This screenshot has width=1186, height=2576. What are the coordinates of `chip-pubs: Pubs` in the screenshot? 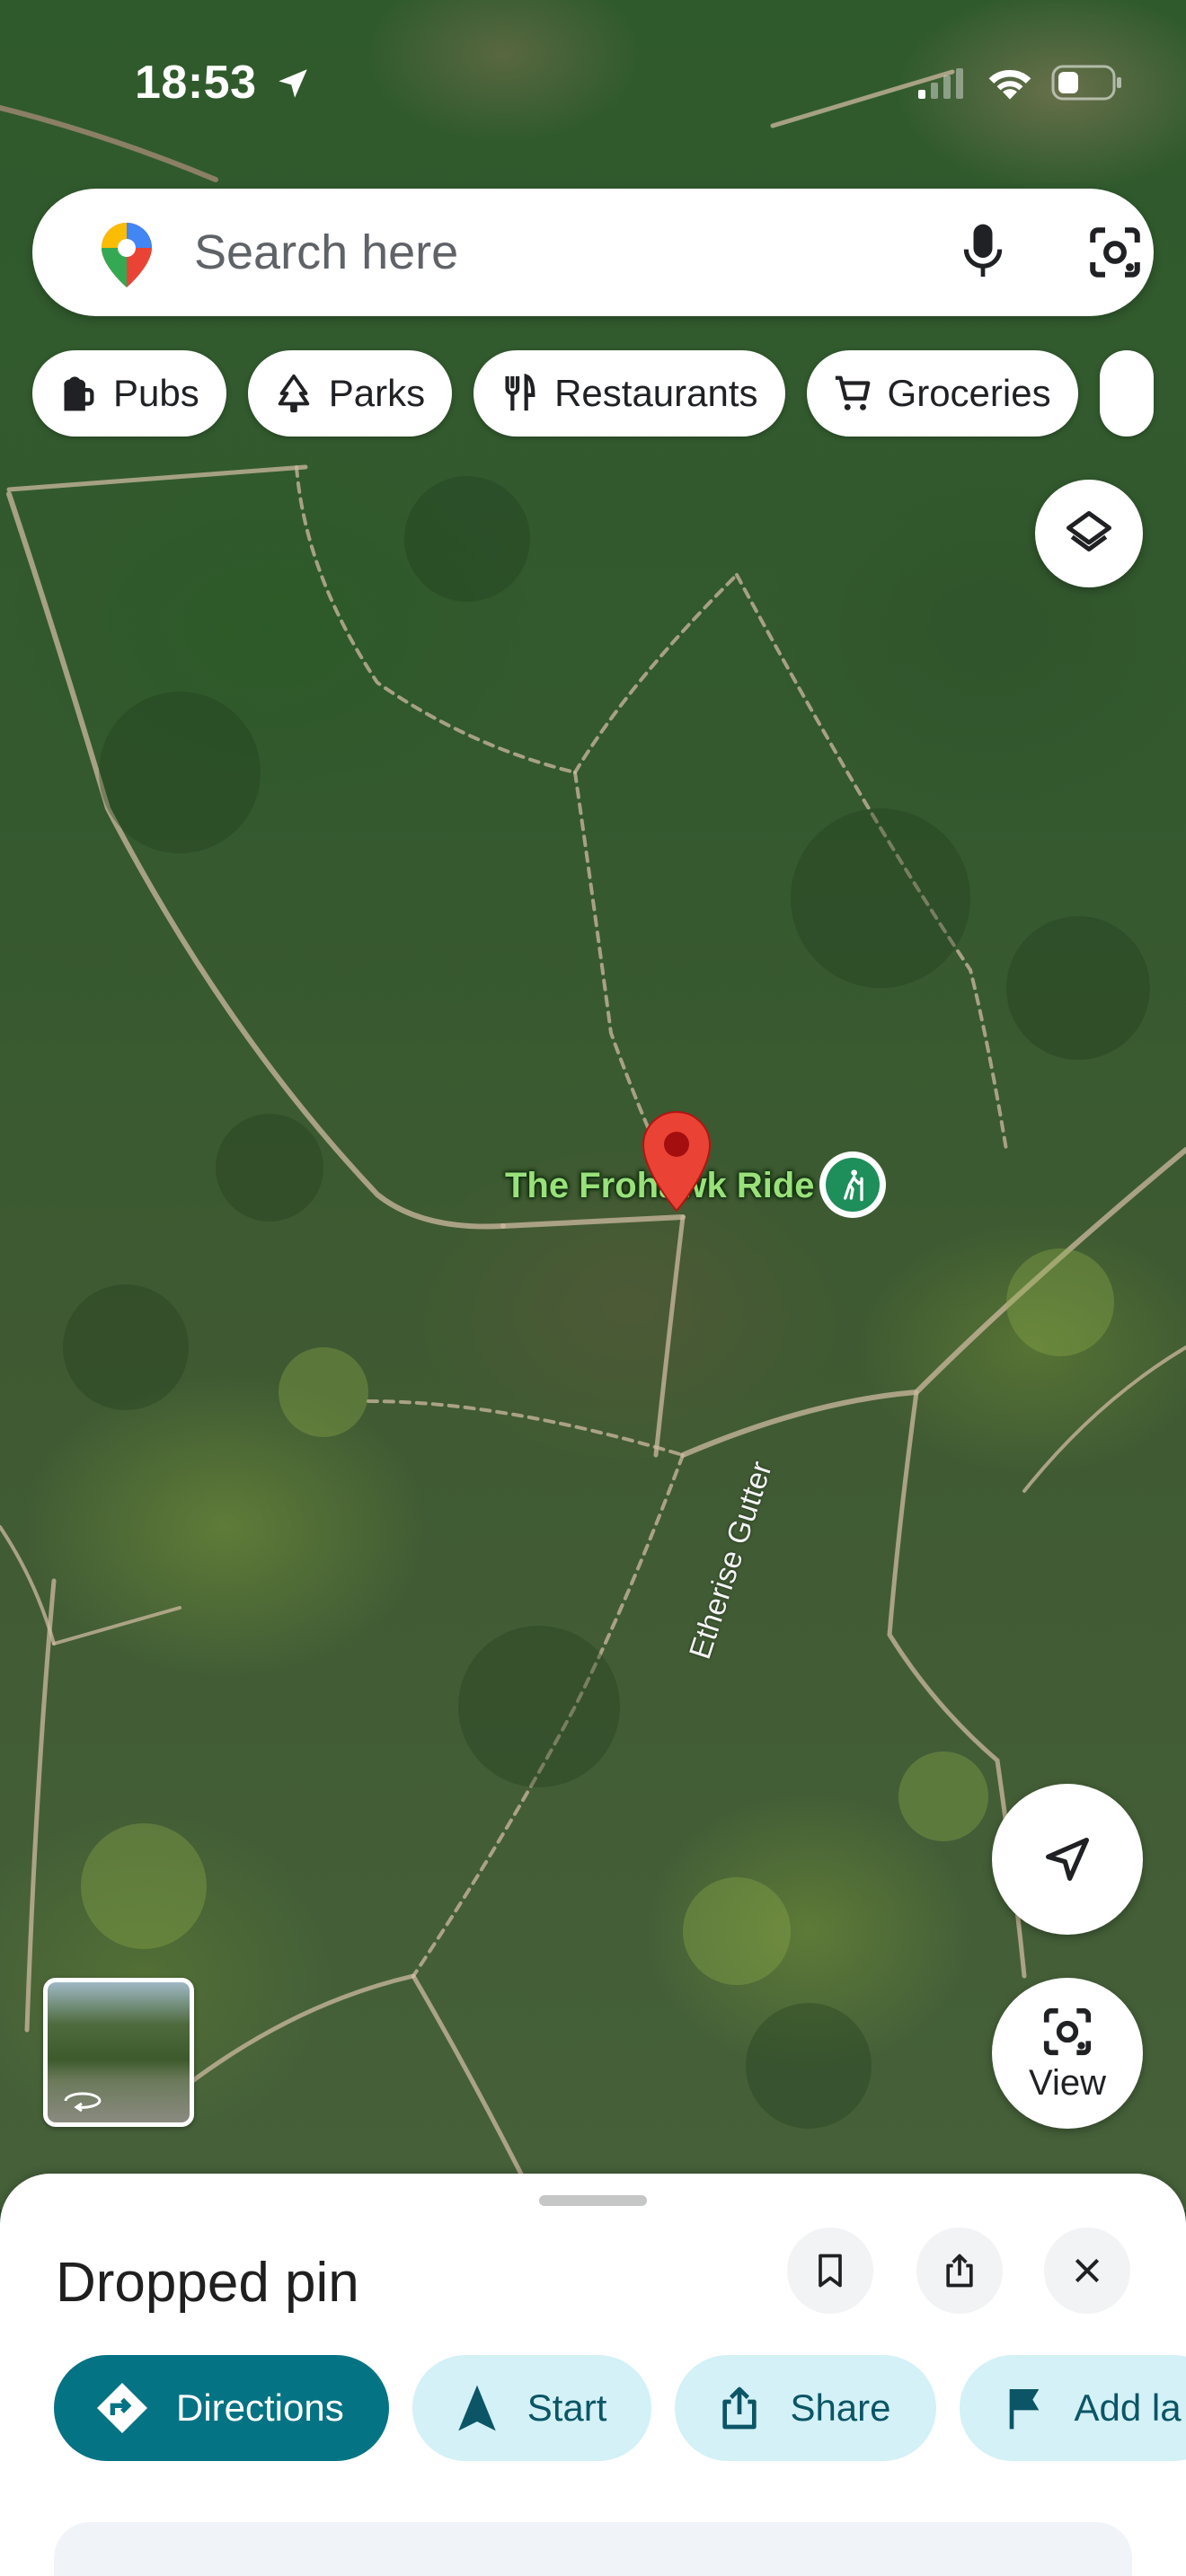 It's located at (129, 393).